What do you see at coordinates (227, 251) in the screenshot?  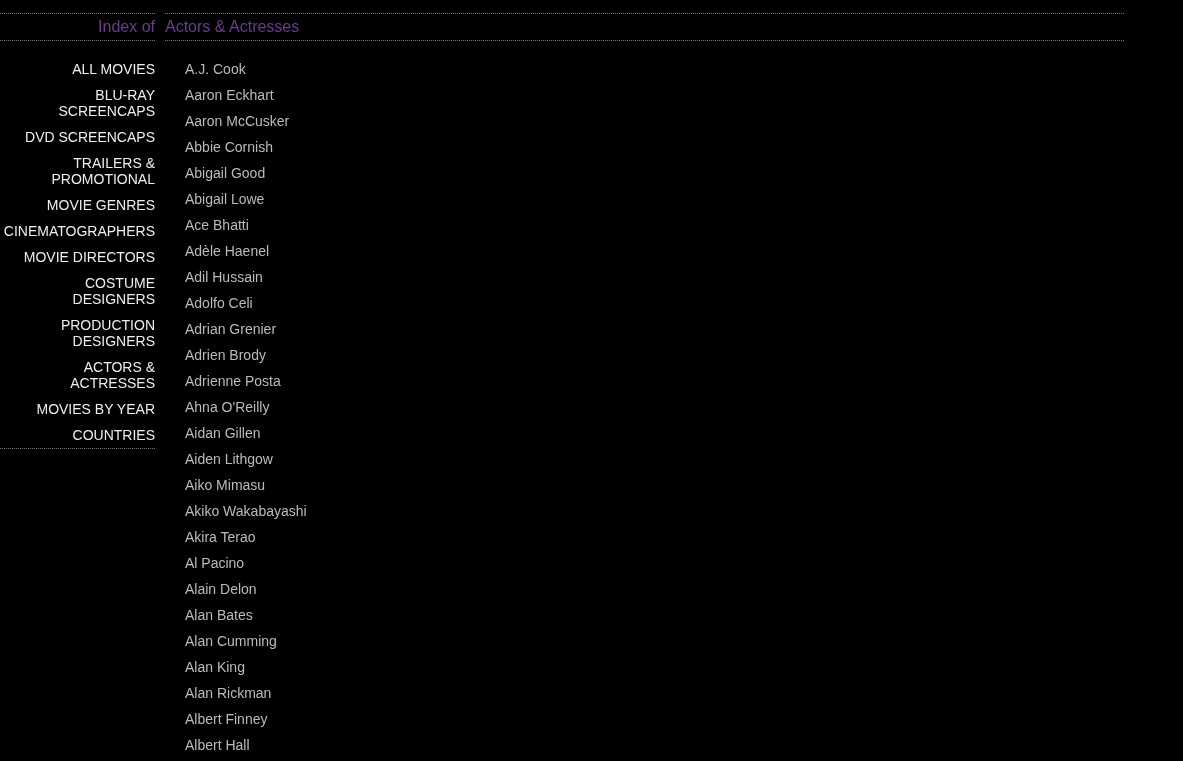 I see `actor-link: Adèle Haenel` at bounding box center [227, 251].